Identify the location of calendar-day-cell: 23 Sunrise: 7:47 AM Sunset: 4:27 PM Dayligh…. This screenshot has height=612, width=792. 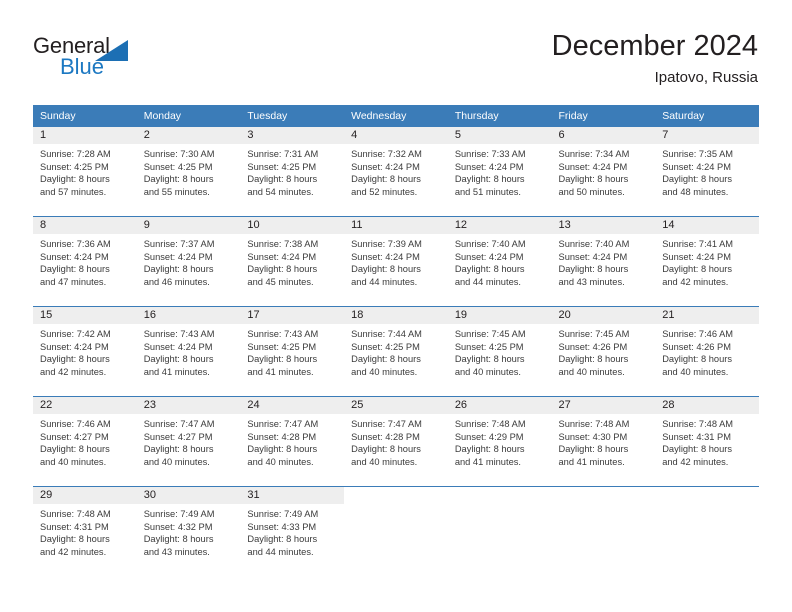
(188, 441).